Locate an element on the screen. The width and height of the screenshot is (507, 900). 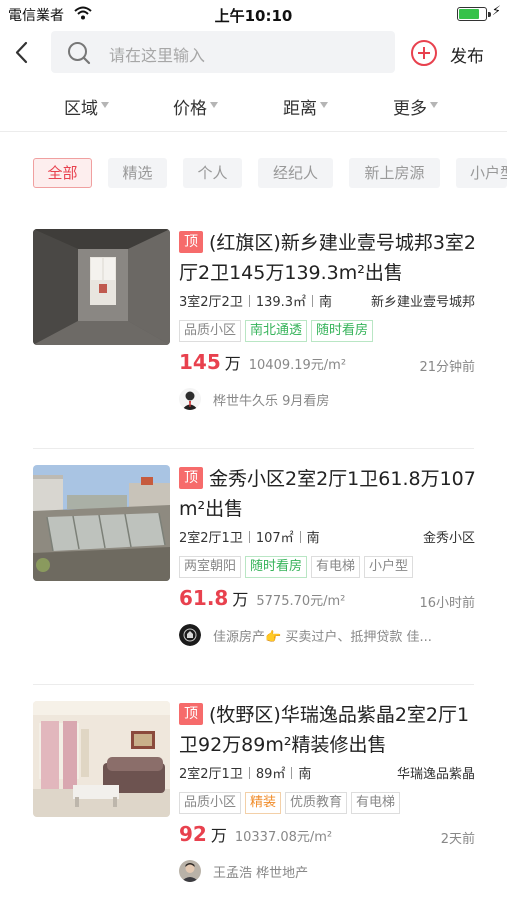
tag-new-listings: 新上房源 is located at coordinates (394, 173).